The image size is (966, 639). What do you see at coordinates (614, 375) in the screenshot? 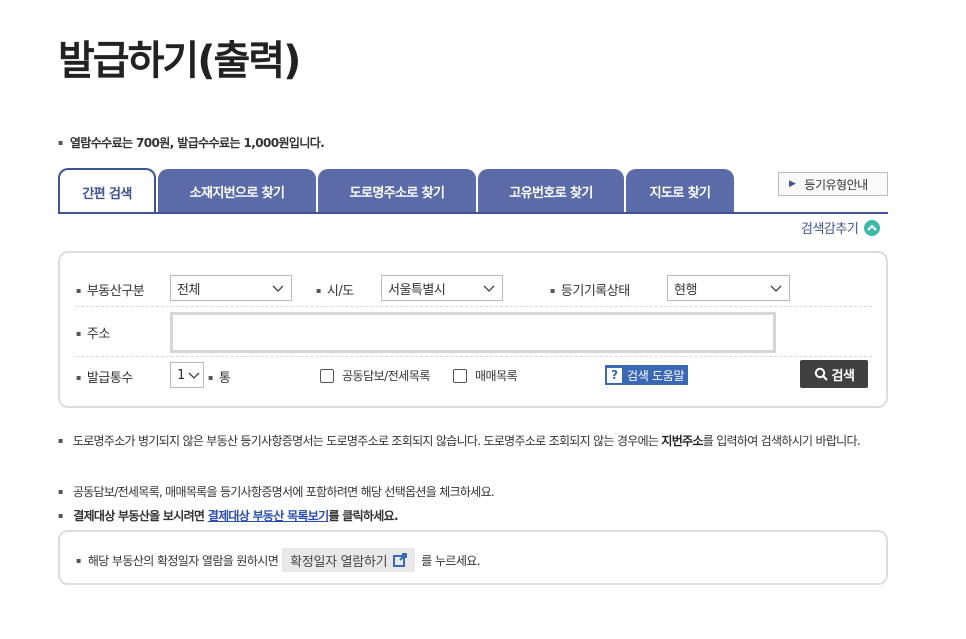
I see `question-icon: ?` at bounding box center [614, 375].